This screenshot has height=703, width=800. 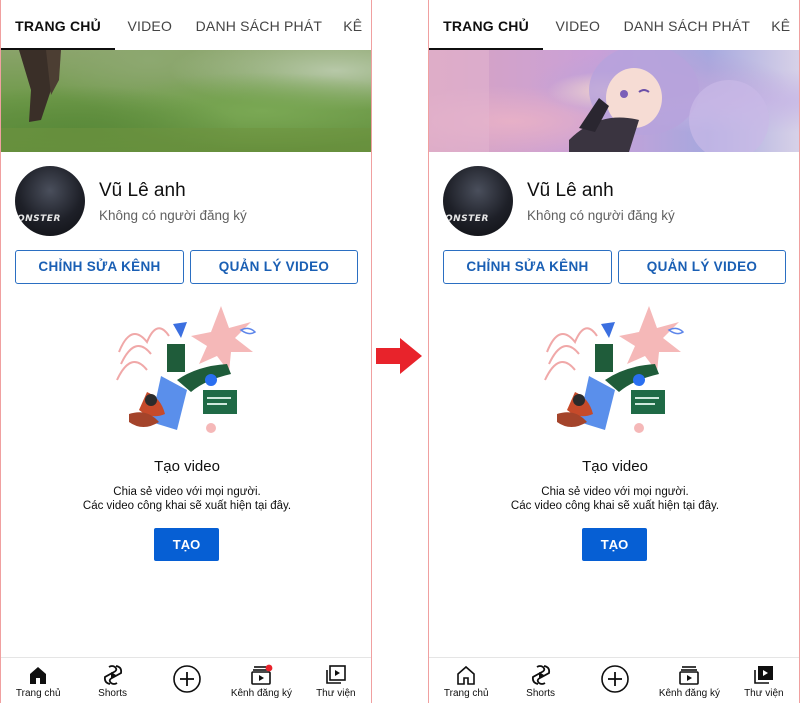 I want to click on notification-dot, so click(x=269, y=668).